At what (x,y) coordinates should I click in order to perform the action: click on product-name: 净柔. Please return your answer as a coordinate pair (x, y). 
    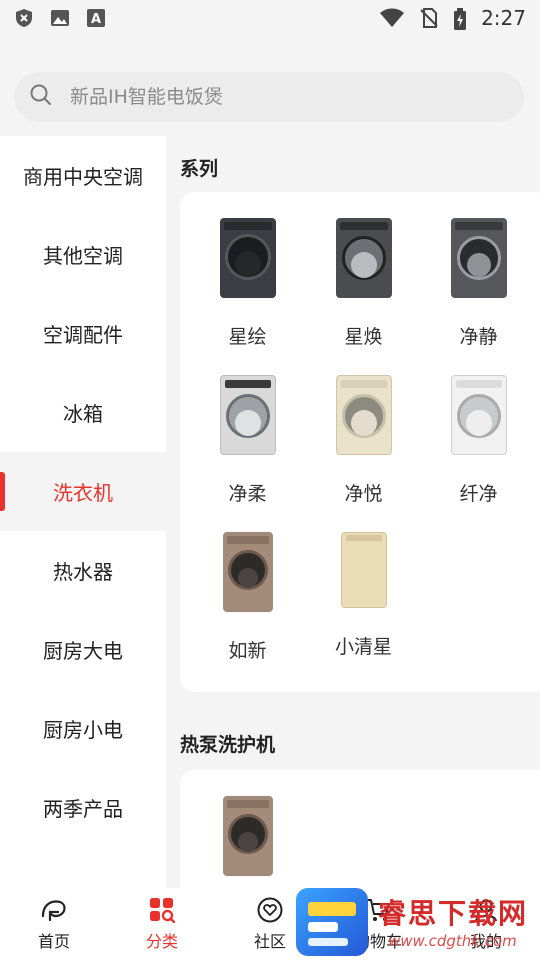
    Looking at the image, I should click on (247, 494).